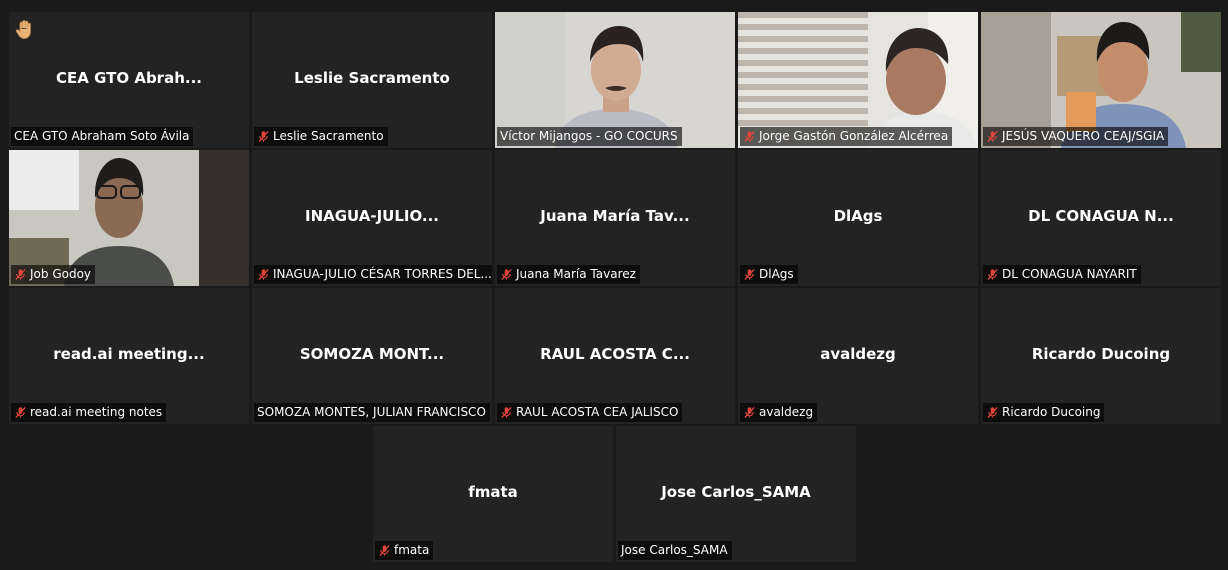 The height and width of the screenshot is (570, 1228). I want to click on participant-label: Víctor Mijangos - GO COCURS, so click(589, 136).